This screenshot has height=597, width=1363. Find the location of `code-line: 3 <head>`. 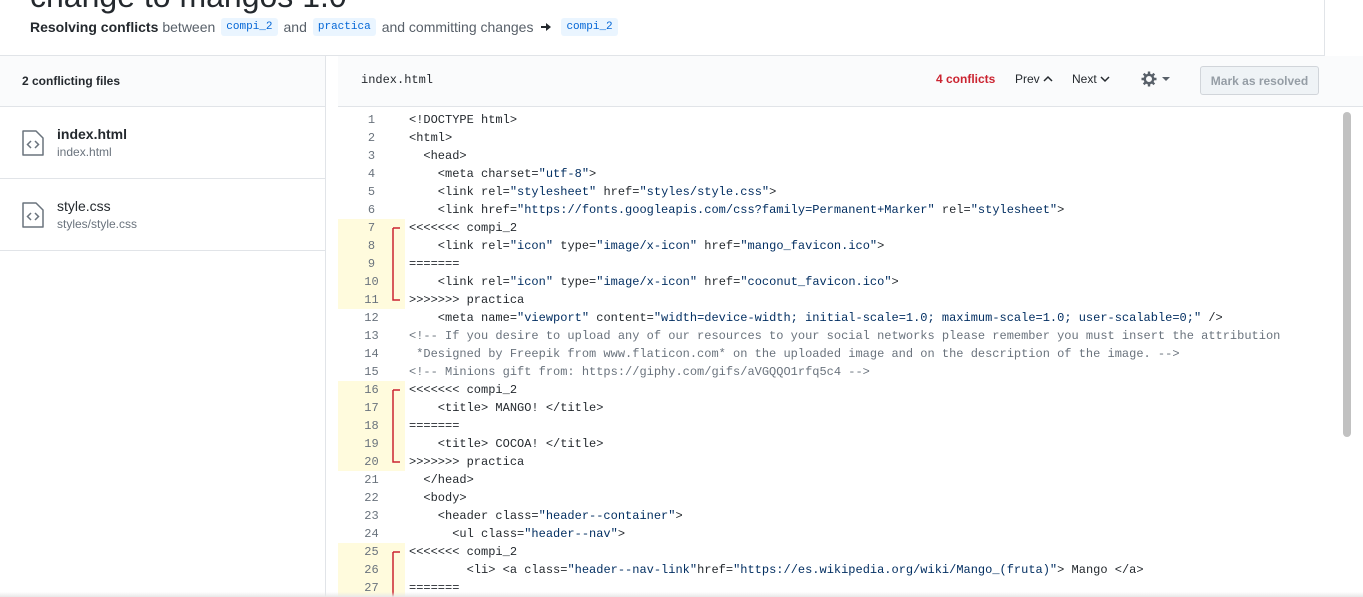

code-line: 3 <head> is located at coordinates (838, 156).